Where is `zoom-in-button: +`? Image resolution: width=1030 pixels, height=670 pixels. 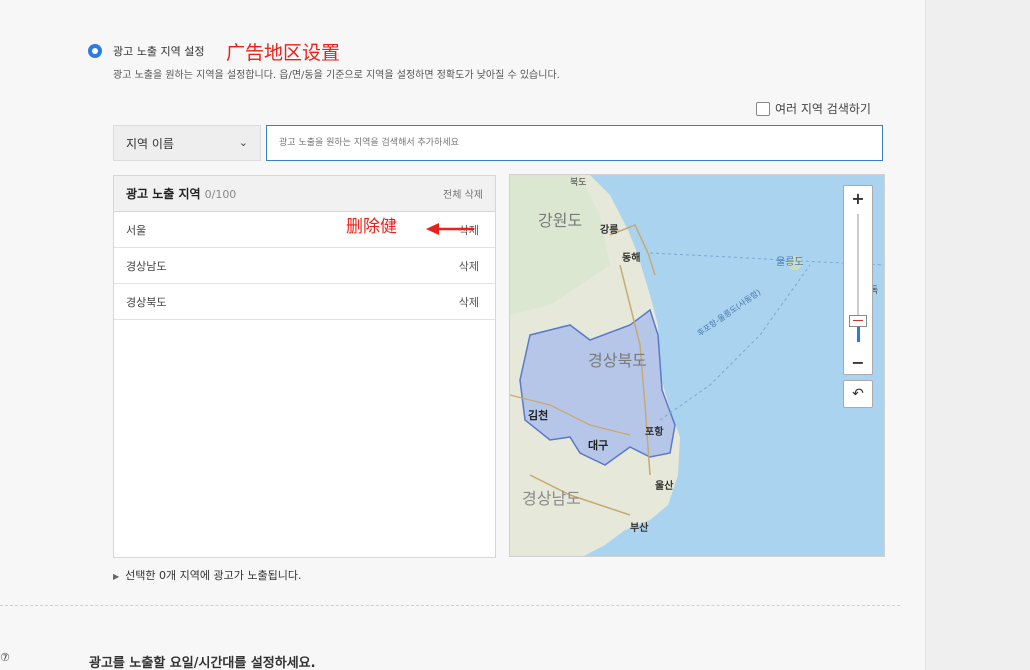
zoom-in-button: + is located at coordinates (858, 198).